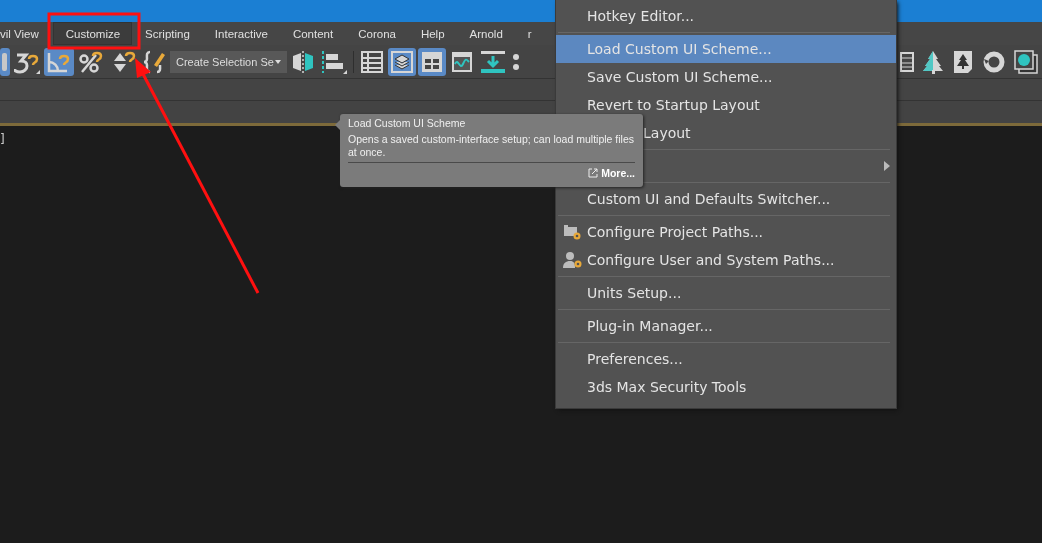 This screenshot has width=1042, height=543. I want to click on tooltip-text: Opens a saved custom-interface setup; can load multiple files at once., so click(491, 146).